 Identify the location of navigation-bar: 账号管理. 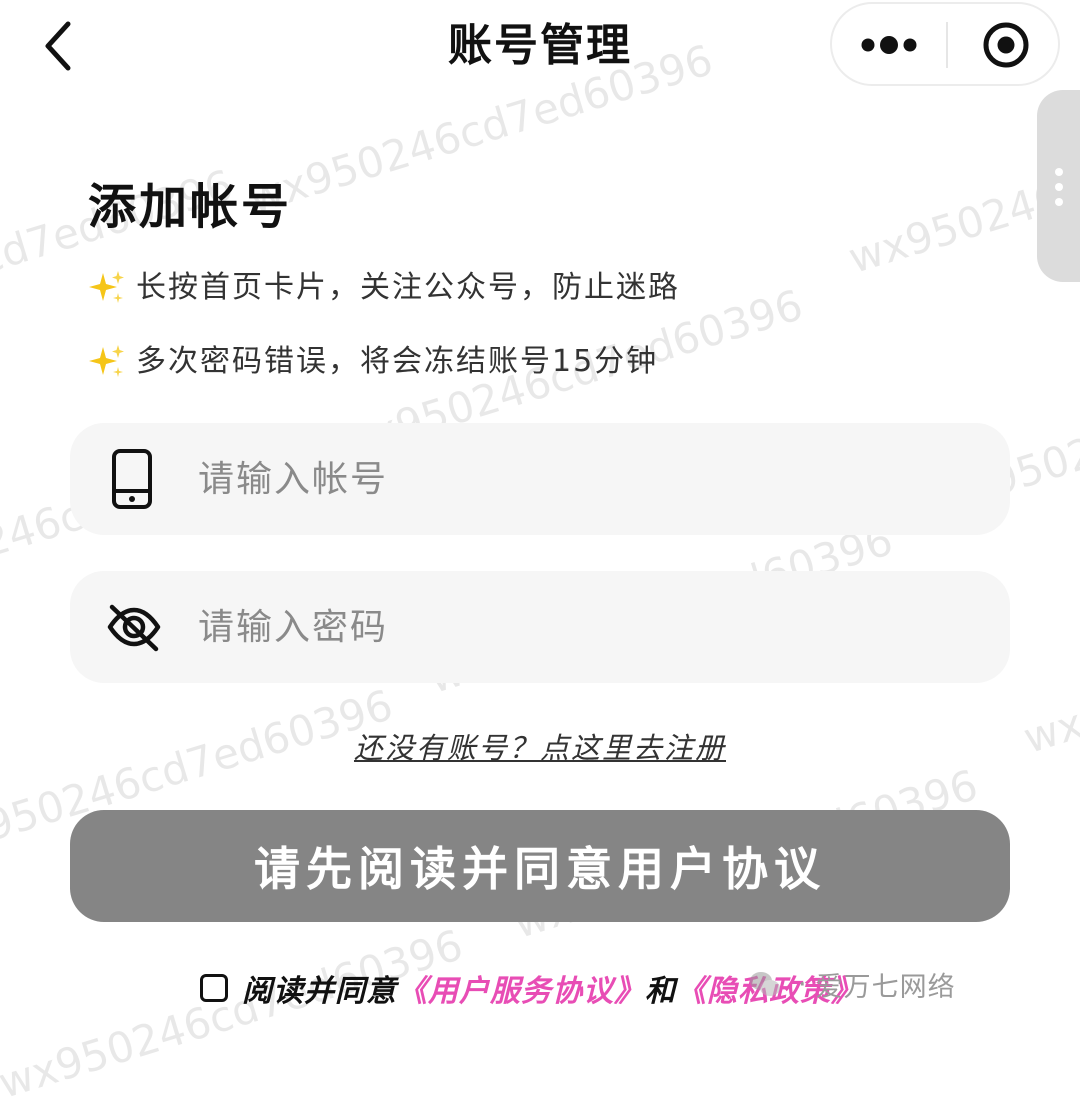
(540, 46).